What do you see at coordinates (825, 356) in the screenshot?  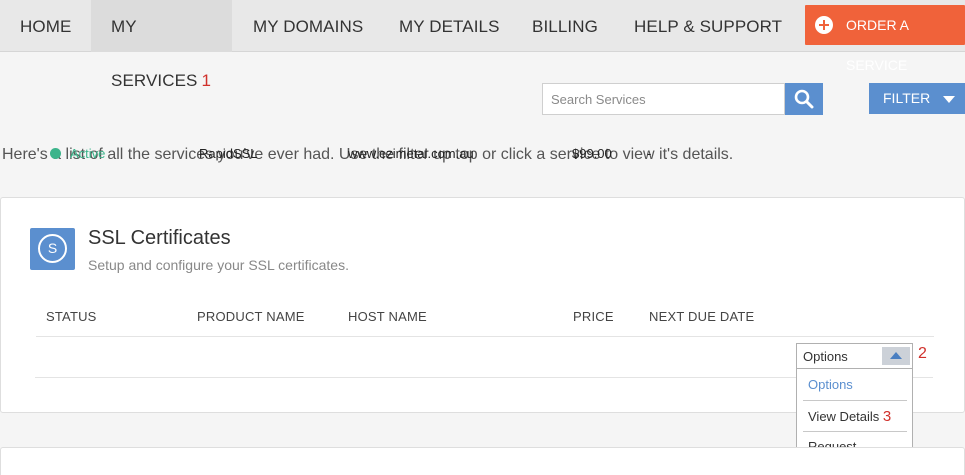 I see `options-select-label: Options` at bounding box center [825, 356].